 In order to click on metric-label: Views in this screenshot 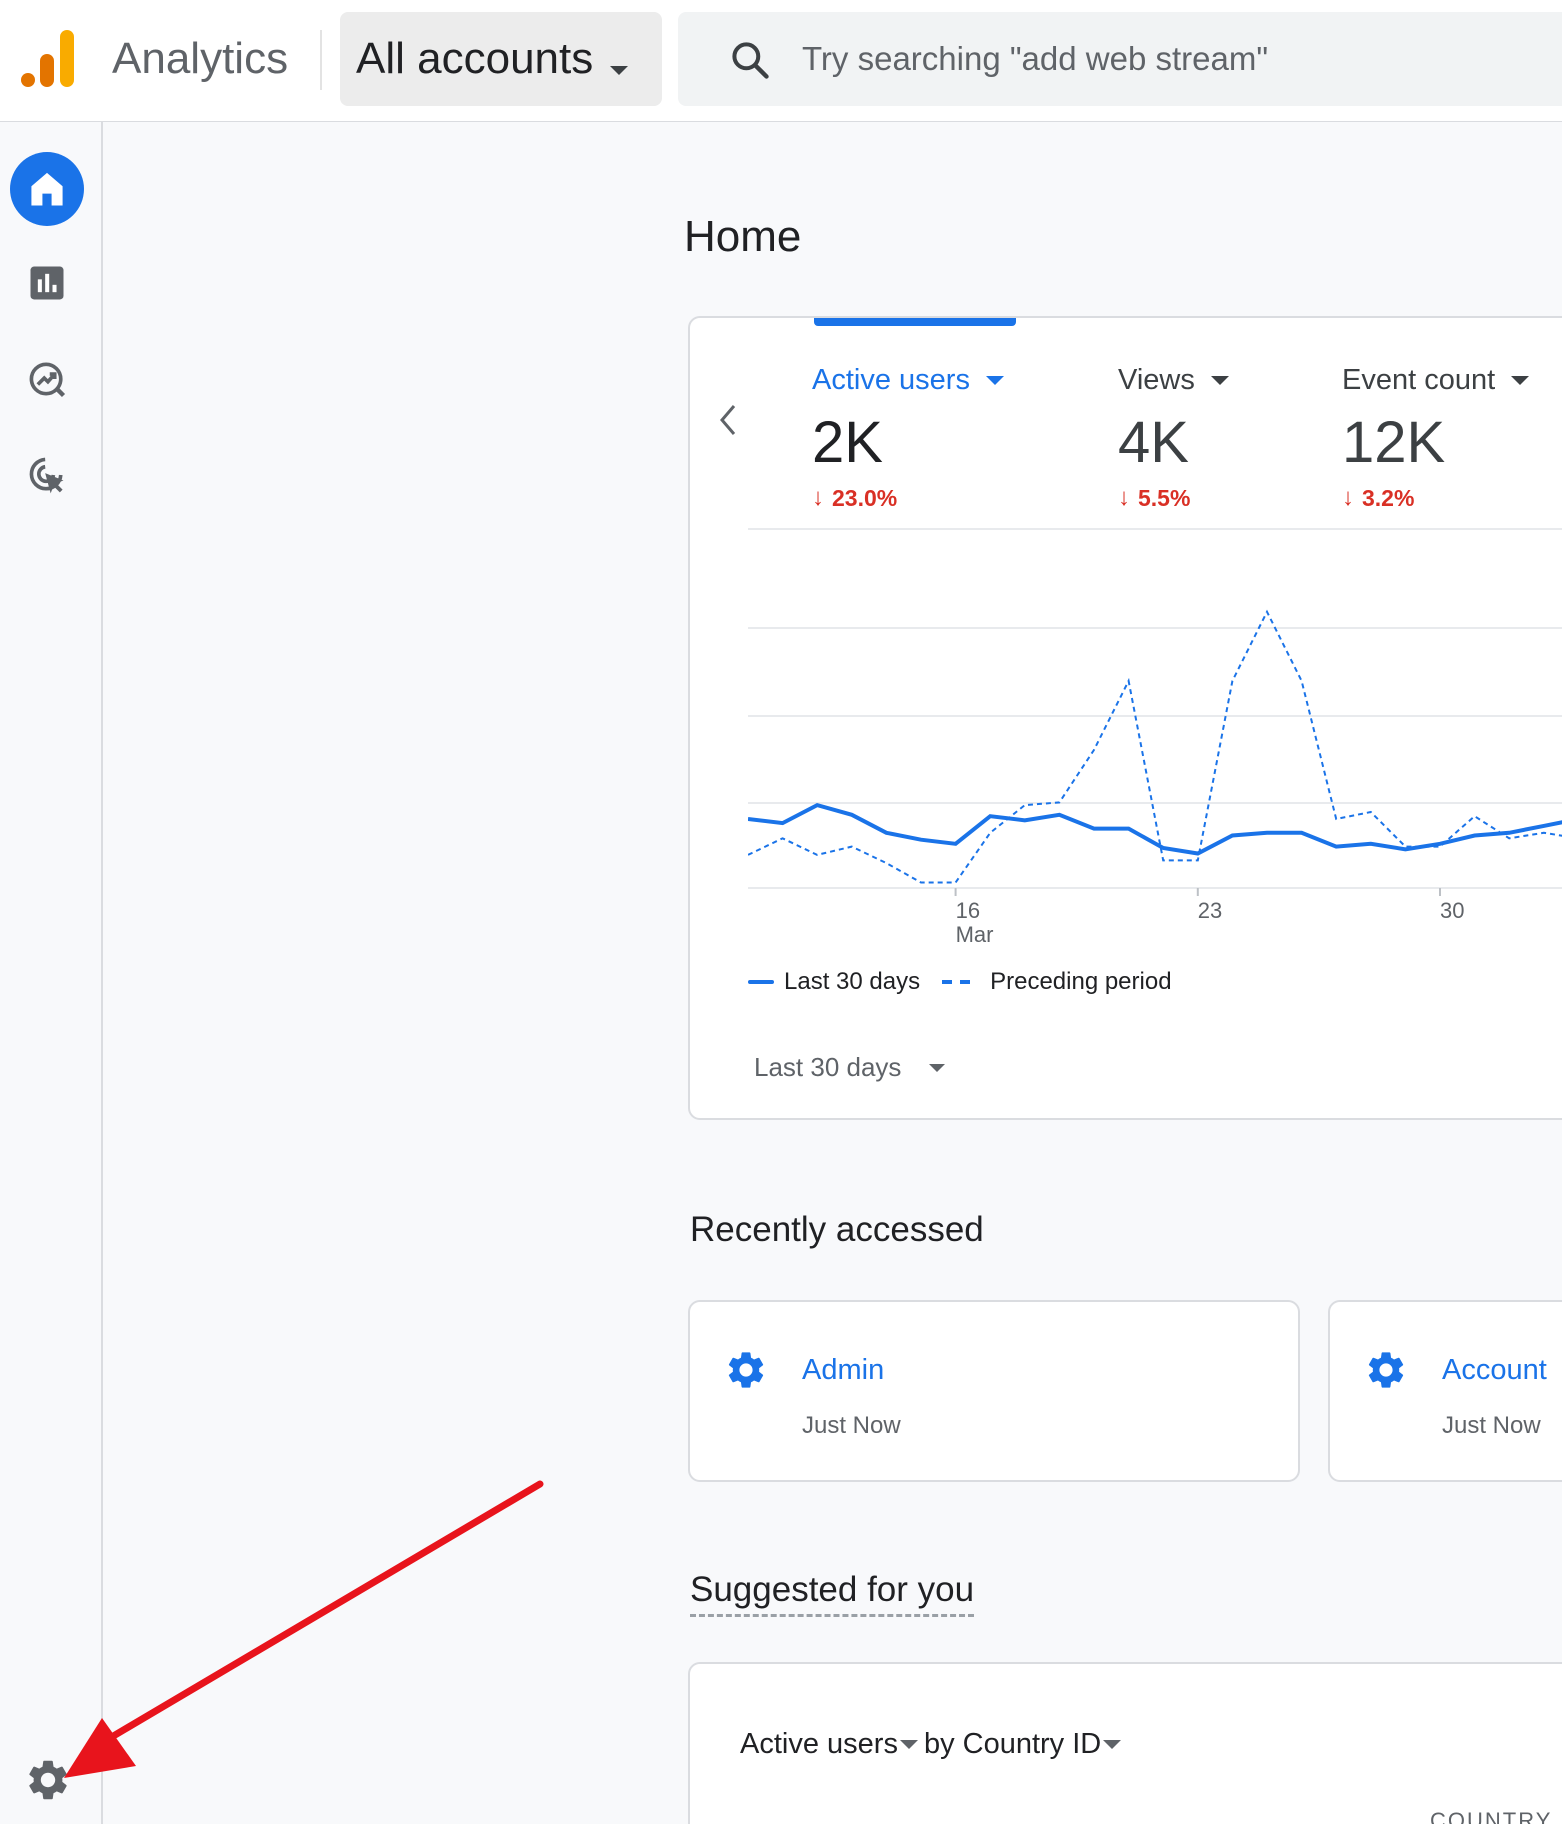, I will do `click(1156, 380)`.